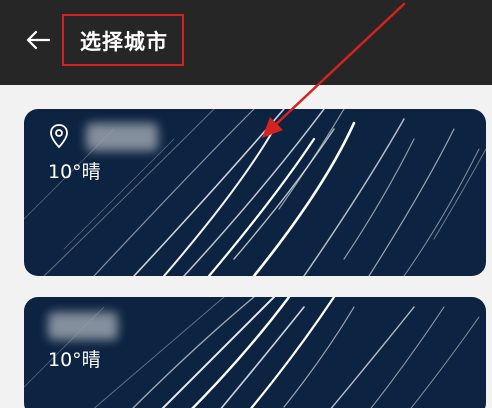 This screenshot has width=492, height=408. I want to click on back-button, so click(38, 40).